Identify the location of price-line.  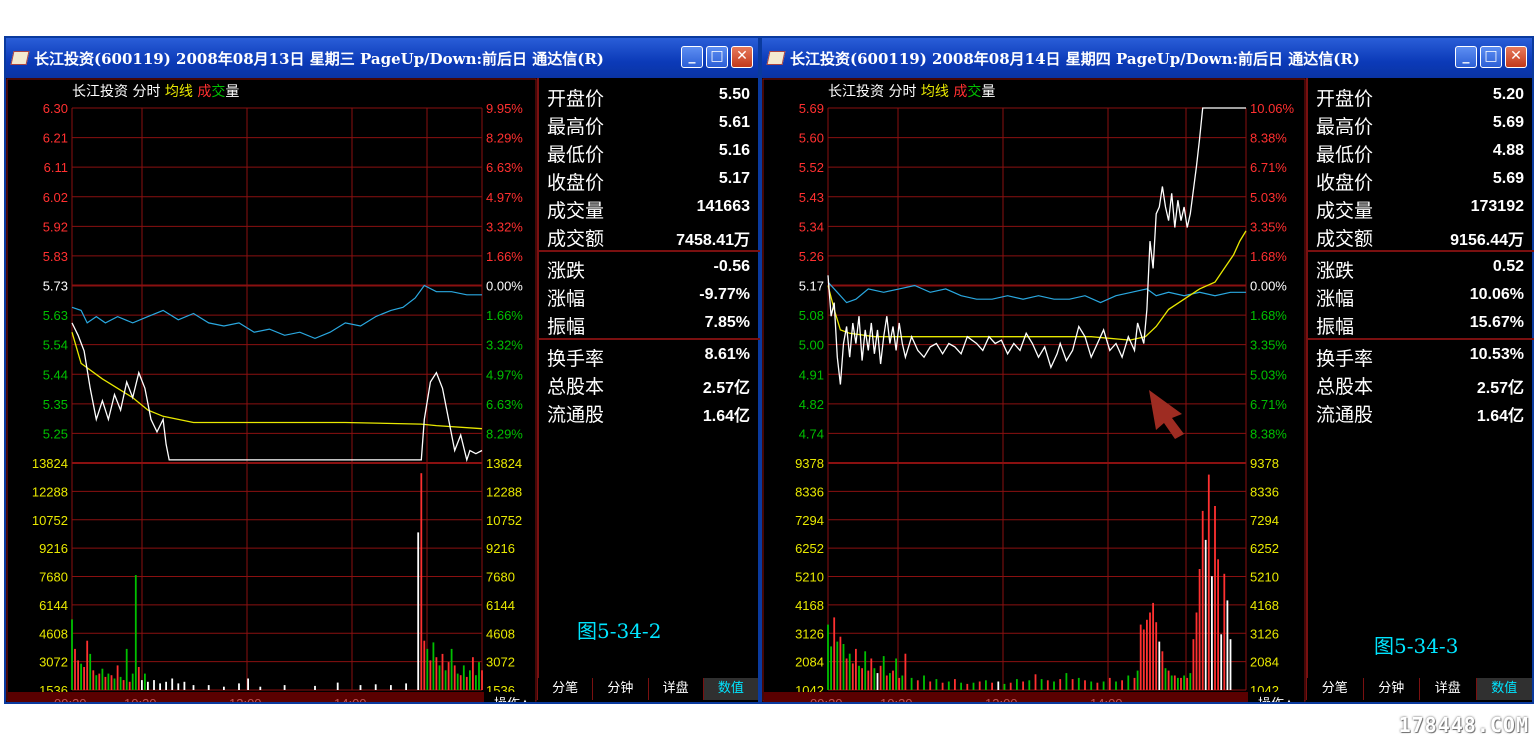
(277, 392).